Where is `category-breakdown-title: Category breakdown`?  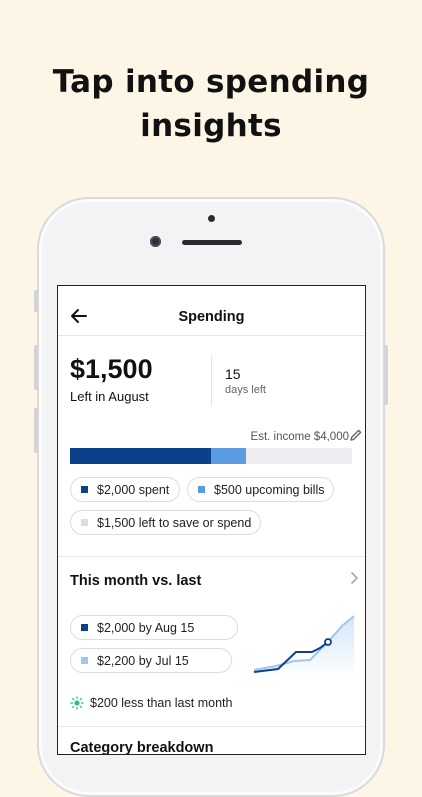 category-breakdown-title: Category breakdown is located at coordinates (142, 747).